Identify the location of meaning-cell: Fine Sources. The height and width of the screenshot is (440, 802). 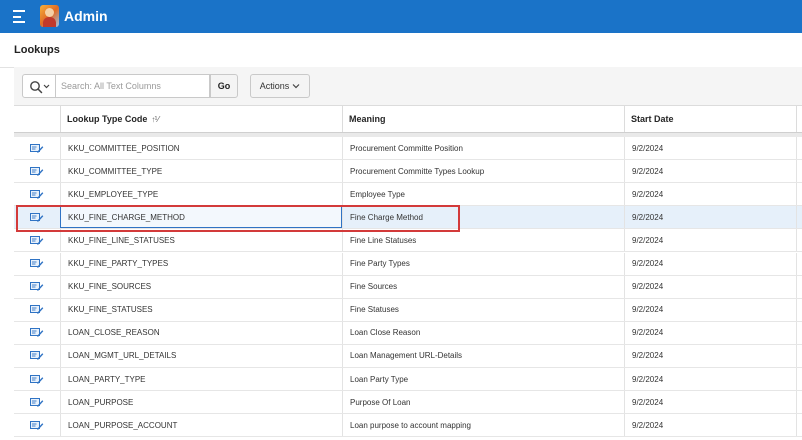
(483, 286).